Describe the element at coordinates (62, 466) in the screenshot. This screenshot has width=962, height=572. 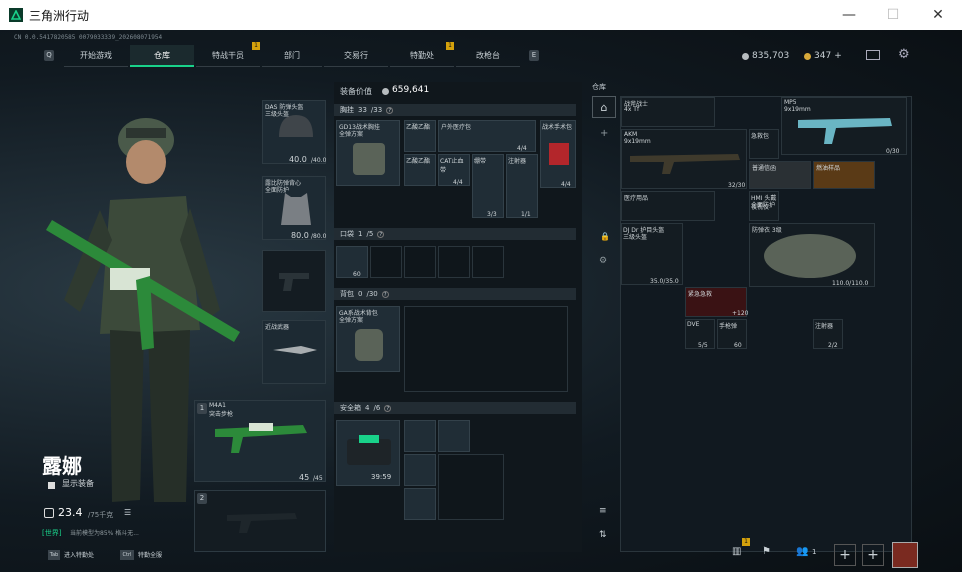
I see `operator-name: 露娜` at that location.